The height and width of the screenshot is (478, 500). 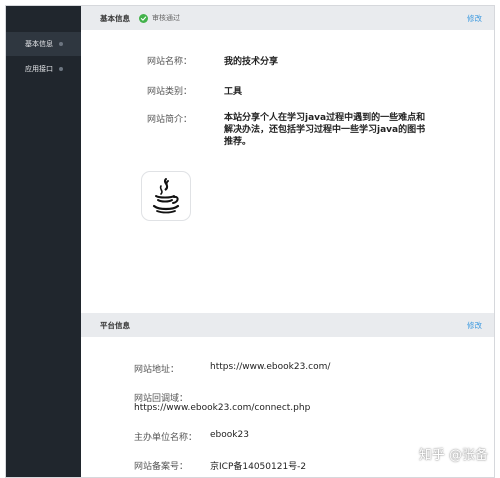 I want to click on sidebar-item-basic-info: 基本信息, so click(x=43, y=44).